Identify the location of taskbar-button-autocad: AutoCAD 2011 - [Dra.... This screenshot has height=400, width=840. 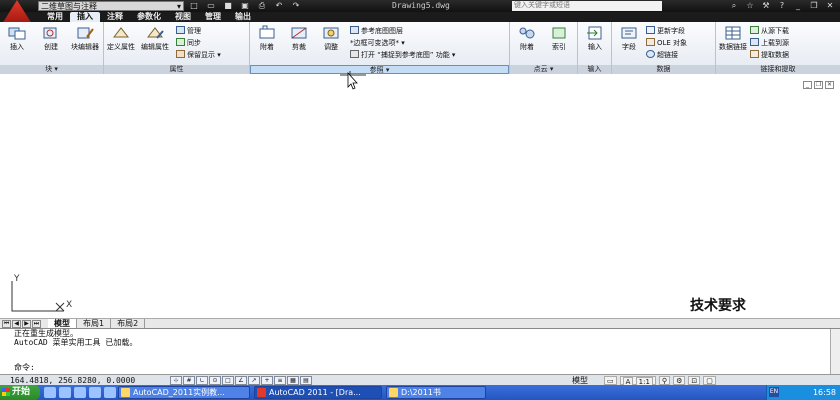
(318, 392).